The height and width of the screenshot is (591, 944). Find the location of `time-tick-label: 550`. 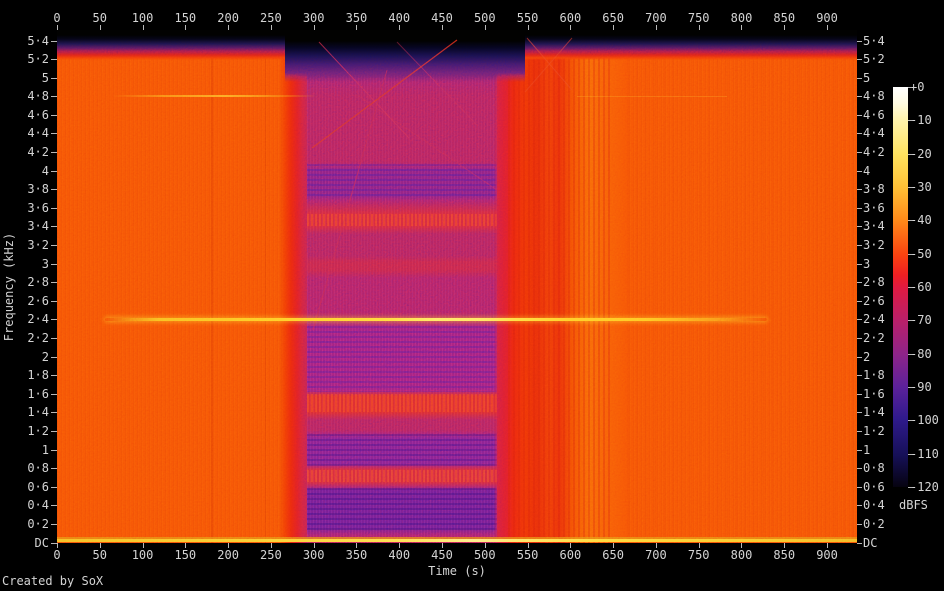

time-tick-label: 550 is located at coordinates (527, 555).